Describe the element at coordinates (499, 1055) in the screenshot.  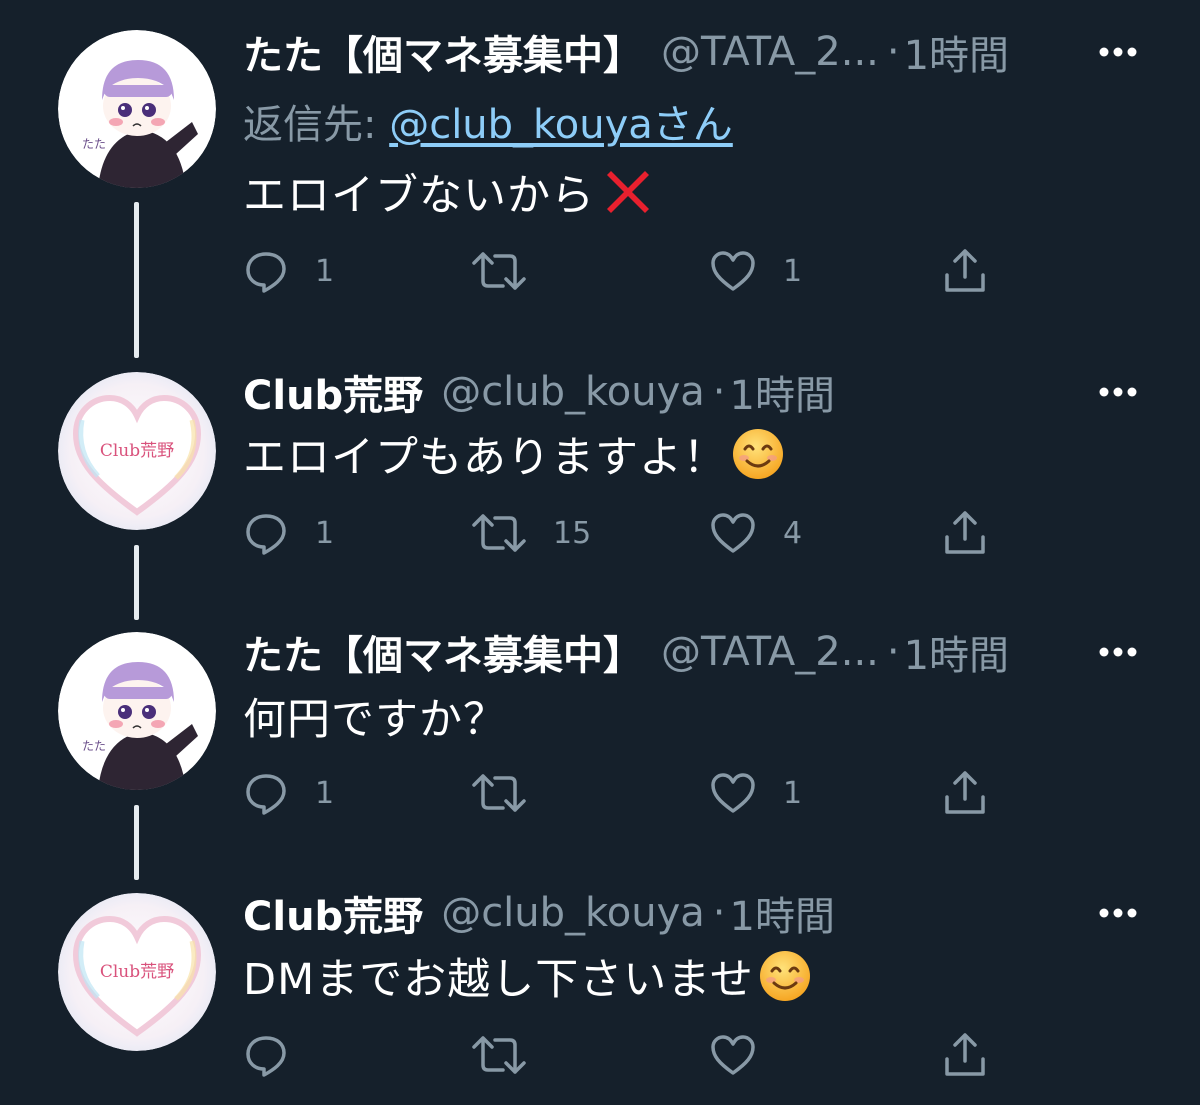
I see `retweet-icon` at that location.